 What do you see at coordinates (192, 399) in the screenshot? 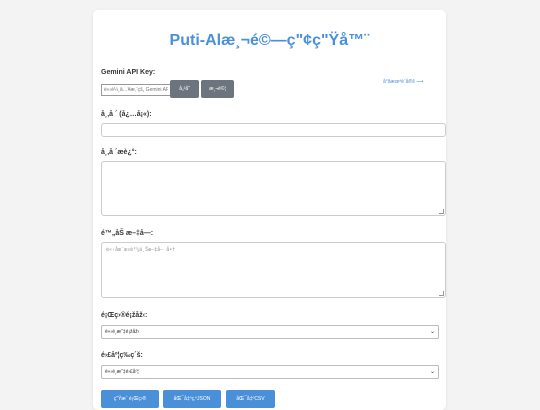
I see `export-json-button: åŒ¯å‡ºç‚ºJSON` at bounding box center [192, 399].